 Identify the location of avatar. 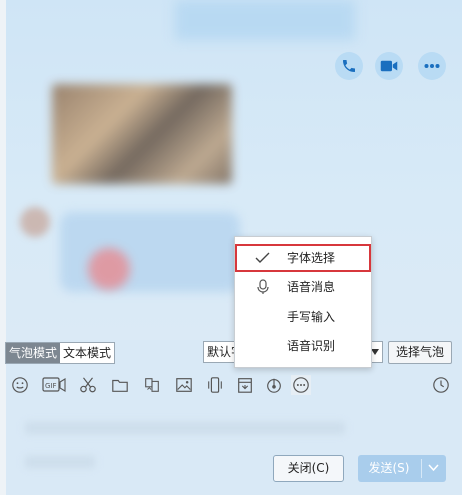
(35, 222).